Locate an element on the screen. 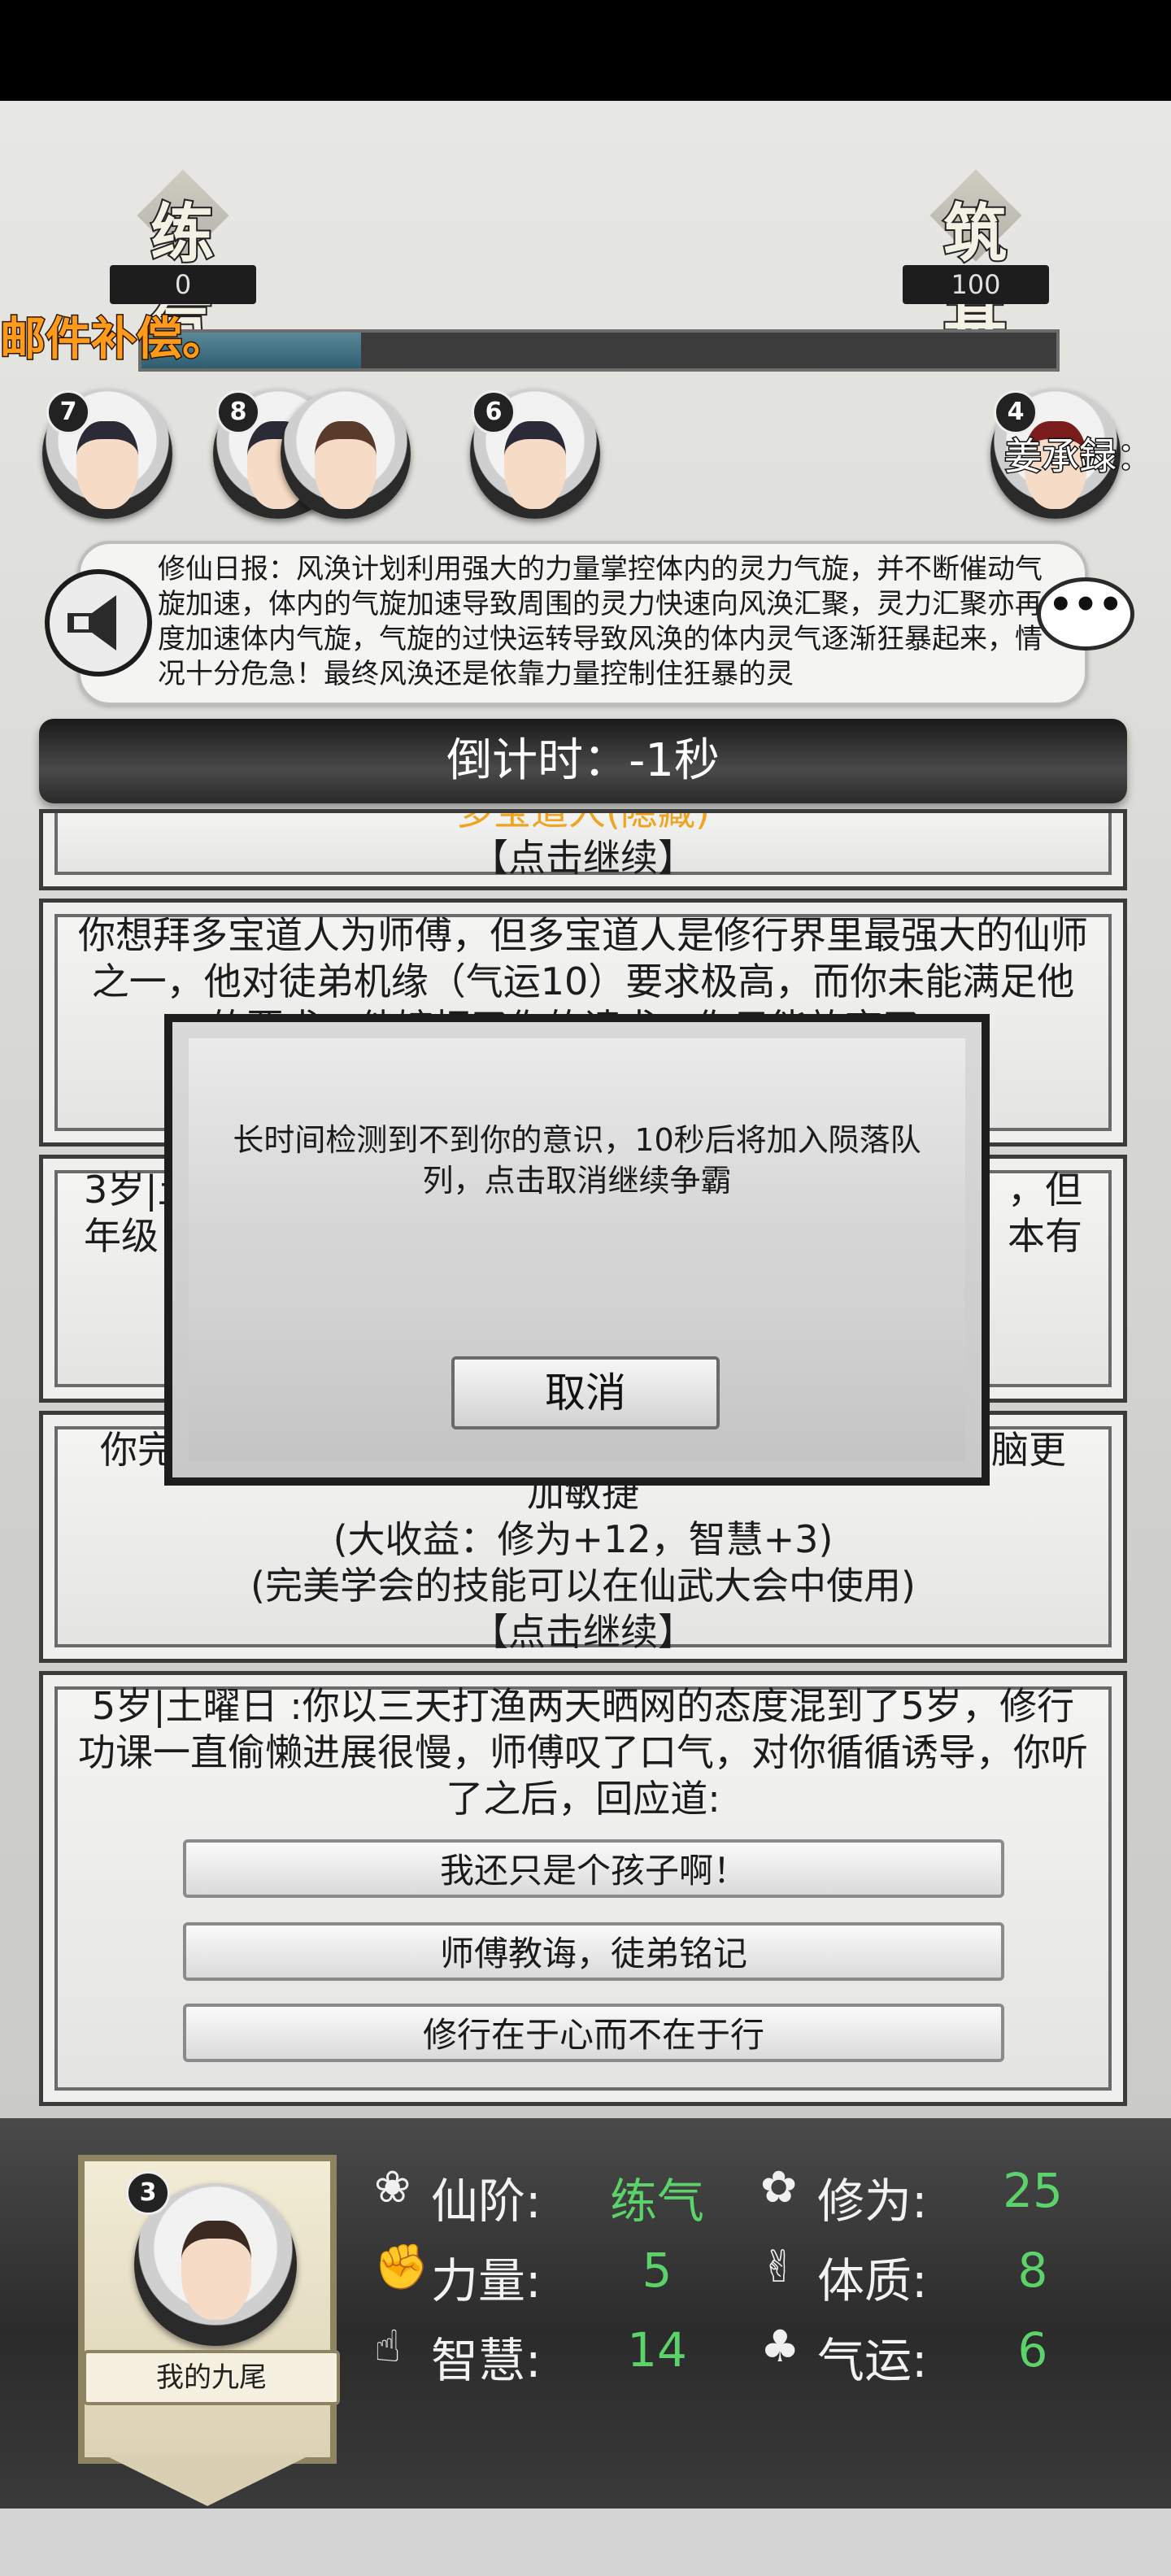 The image size is (1171, 2576). stat-value: 25 is located at coordinates (1033, 2191).